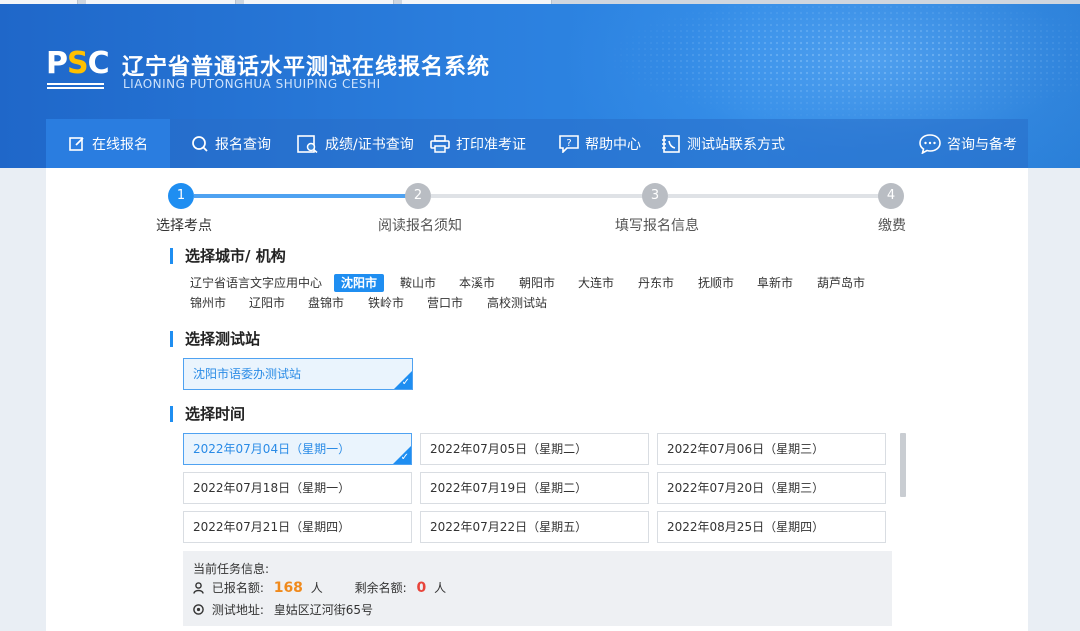  Describe the element at coordinates (723, 143) in the screenshot. I see `nav-station-contacts: 测试站联系方式` at that location.